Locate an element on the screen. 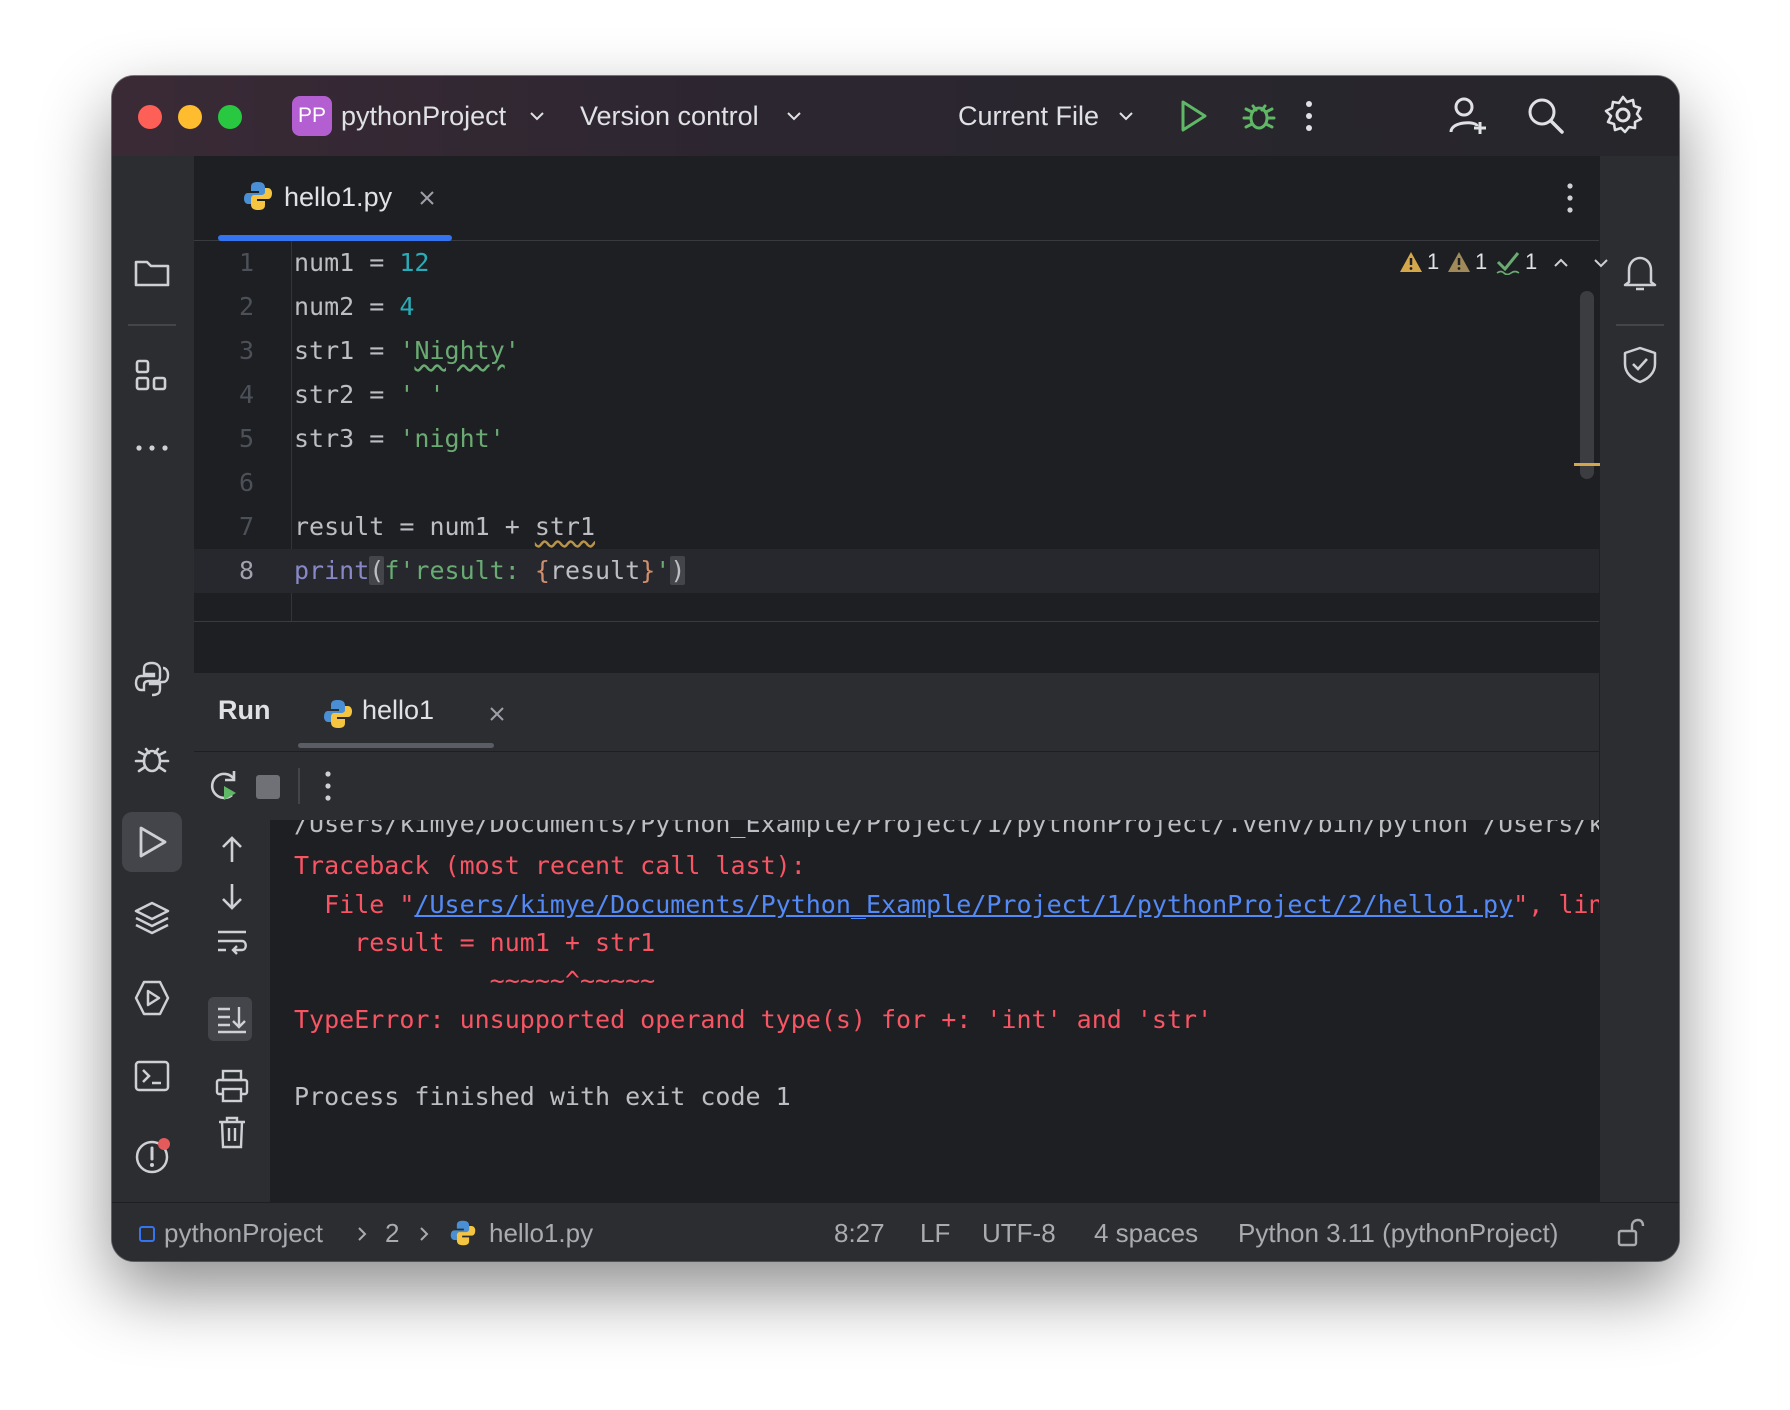  caret-position: 8:27 is located at coordinates (859, 1233).